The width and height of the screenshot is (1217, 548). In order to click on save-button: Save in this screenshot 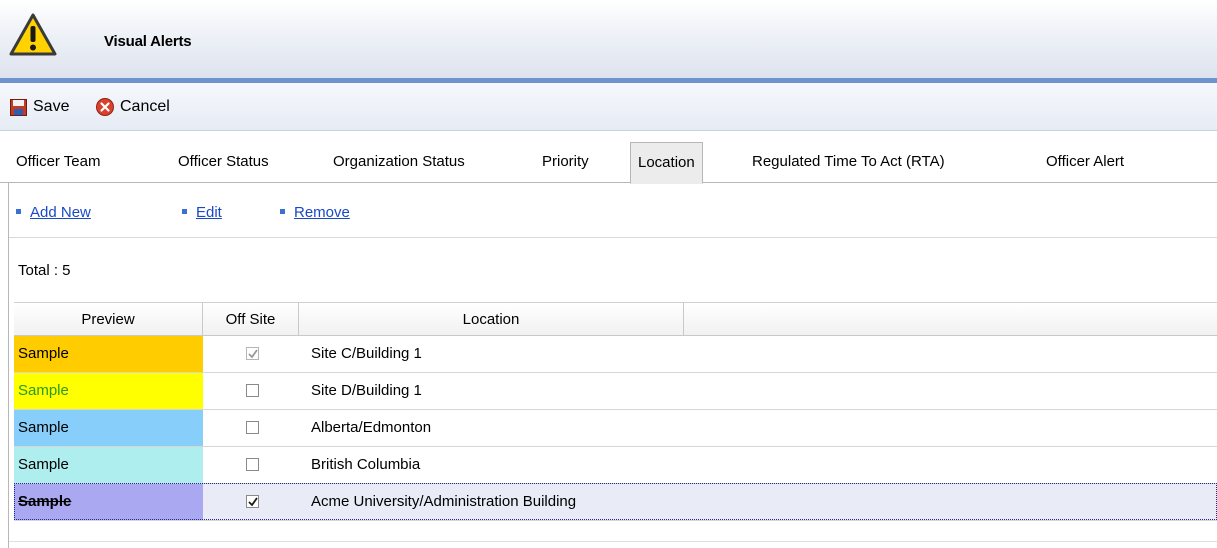, I will do `click(39, 107)`.